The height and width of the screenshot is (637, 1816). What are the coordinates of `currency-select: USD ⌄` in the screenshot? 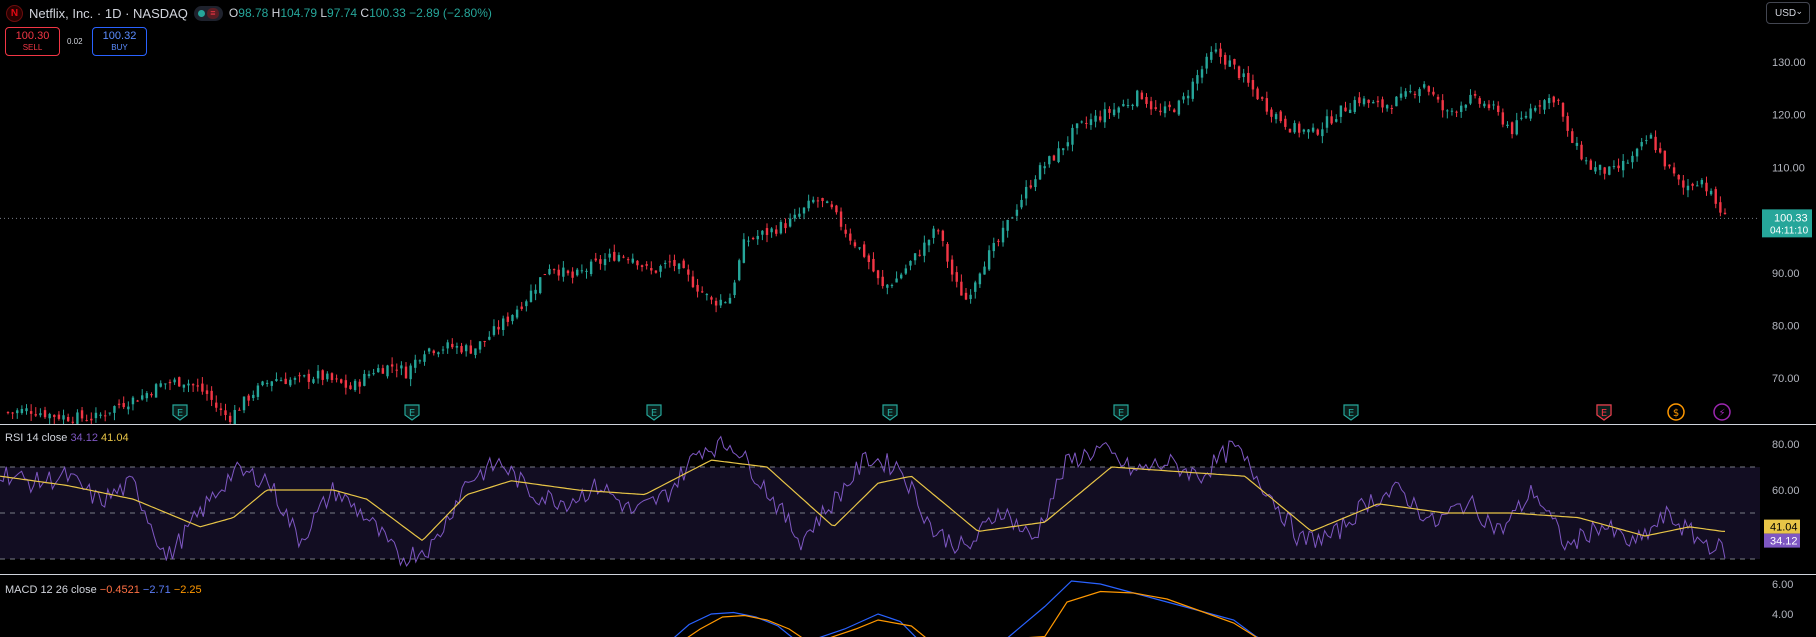 It's located at (1788, 13).